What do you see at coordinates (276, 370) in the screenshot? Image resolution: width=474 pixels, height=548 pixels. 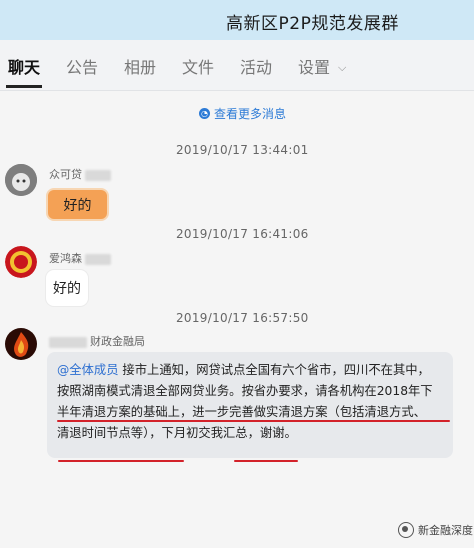 I see `message-text: 接市上通知，网贷试点全国有六个省市，四川不在其中，` at bounding box center [276, 370].